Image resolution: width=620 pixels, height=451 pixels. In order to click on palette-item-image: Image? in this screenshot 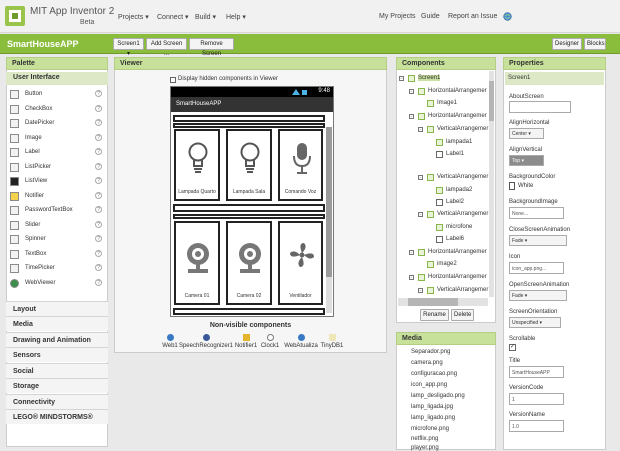, I will do `click(57, 139)`.